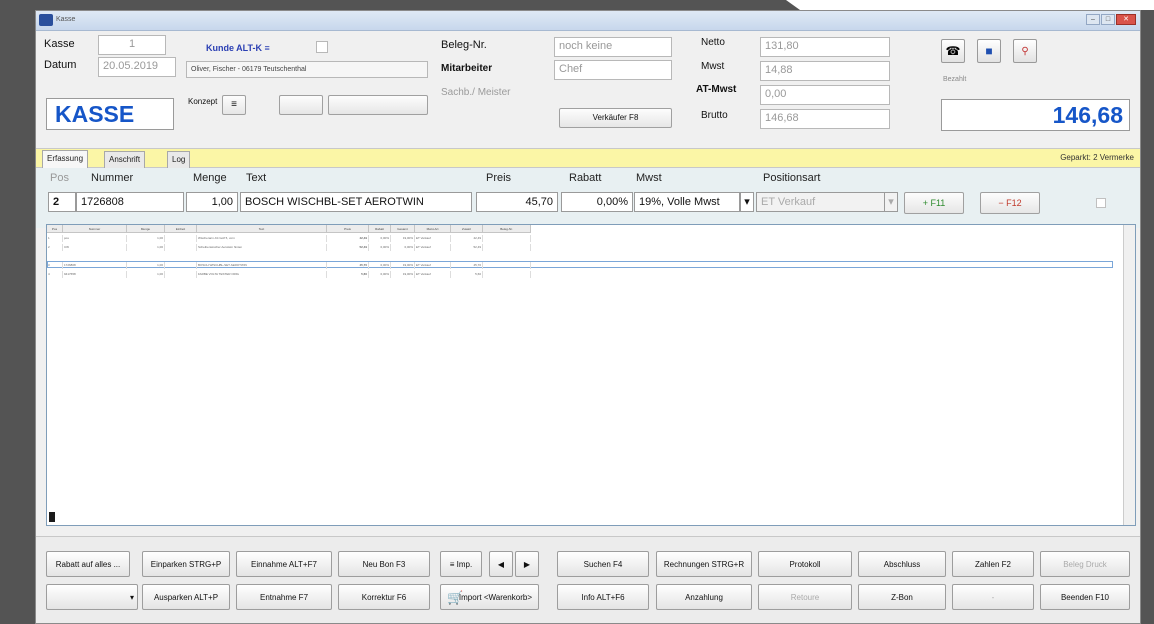 The width and height of the screenshot is (1154, 624). I want to click on text-field: BOSCH WISCHBL-SET AEROTWIN, so click(356, 202).